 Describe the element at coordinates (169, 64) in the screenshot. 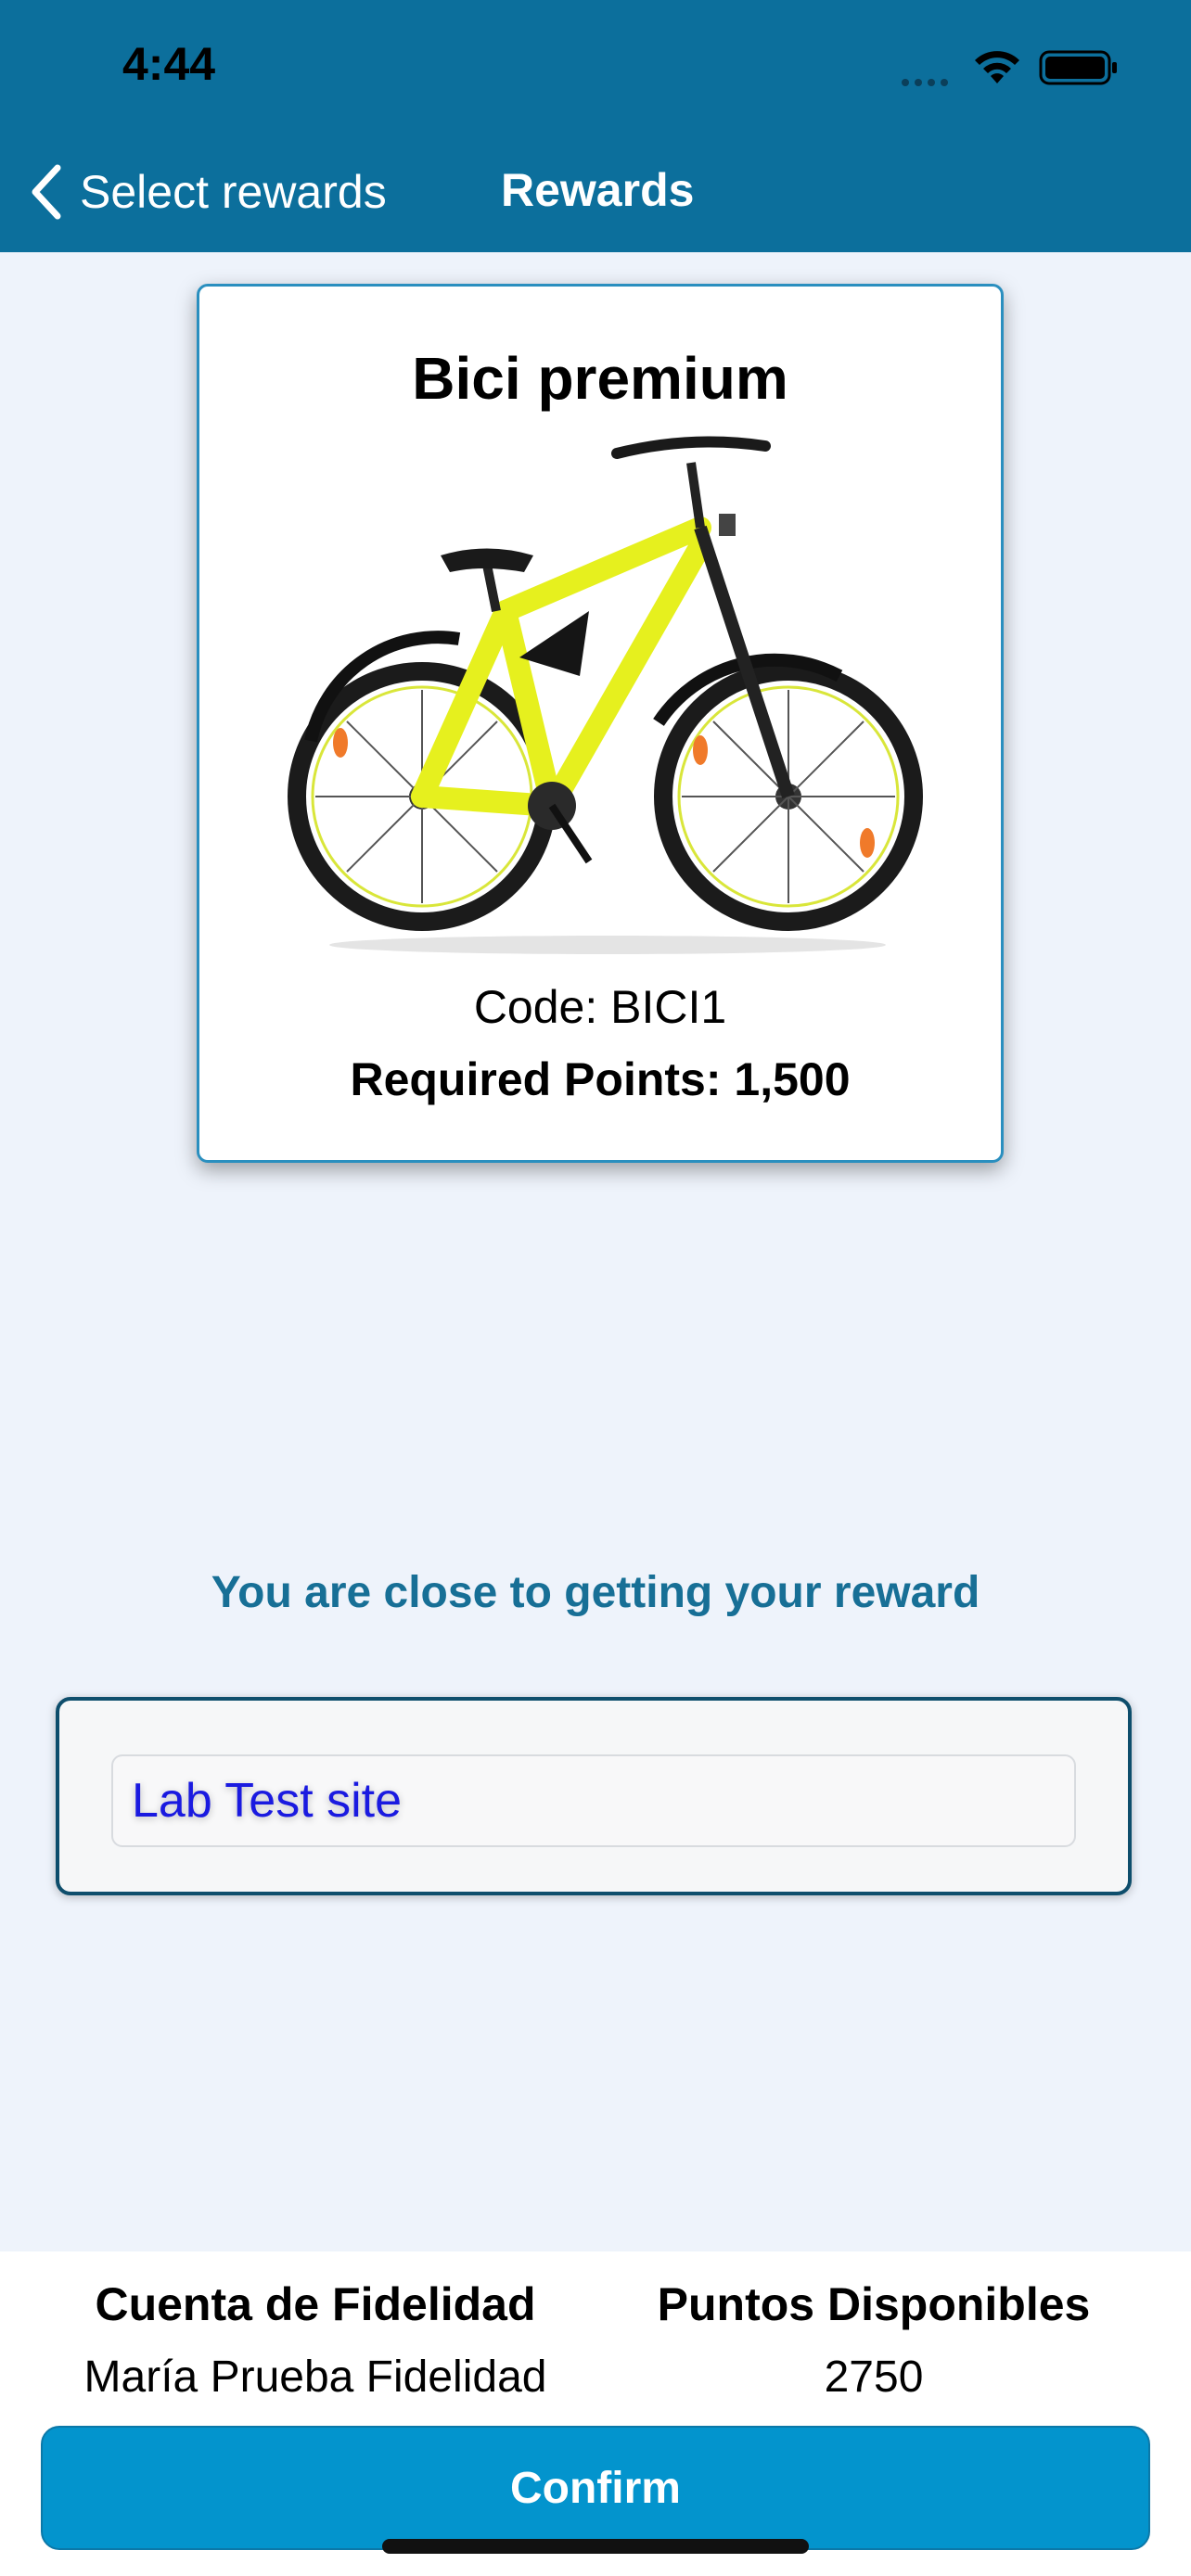

I see `status-time: 4:44` at that location.